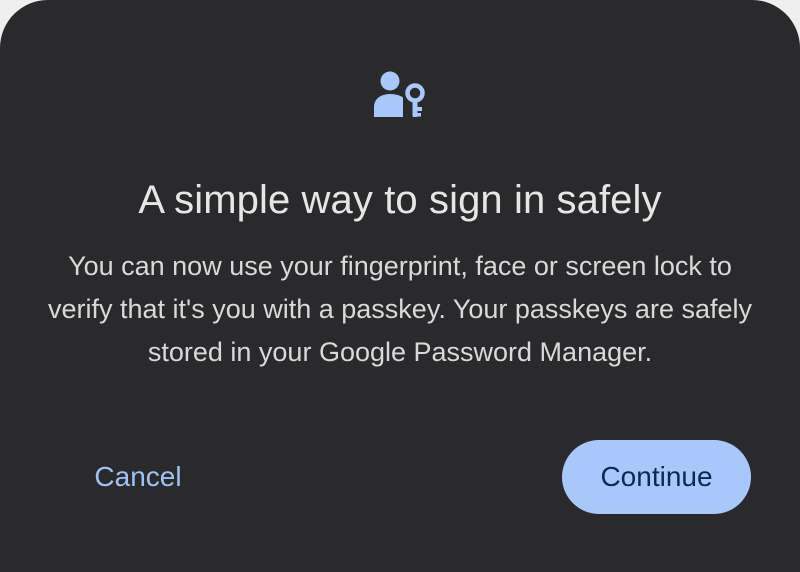 The image size is (800, 572). I want to click on person-key-icon, so click(400, 95).